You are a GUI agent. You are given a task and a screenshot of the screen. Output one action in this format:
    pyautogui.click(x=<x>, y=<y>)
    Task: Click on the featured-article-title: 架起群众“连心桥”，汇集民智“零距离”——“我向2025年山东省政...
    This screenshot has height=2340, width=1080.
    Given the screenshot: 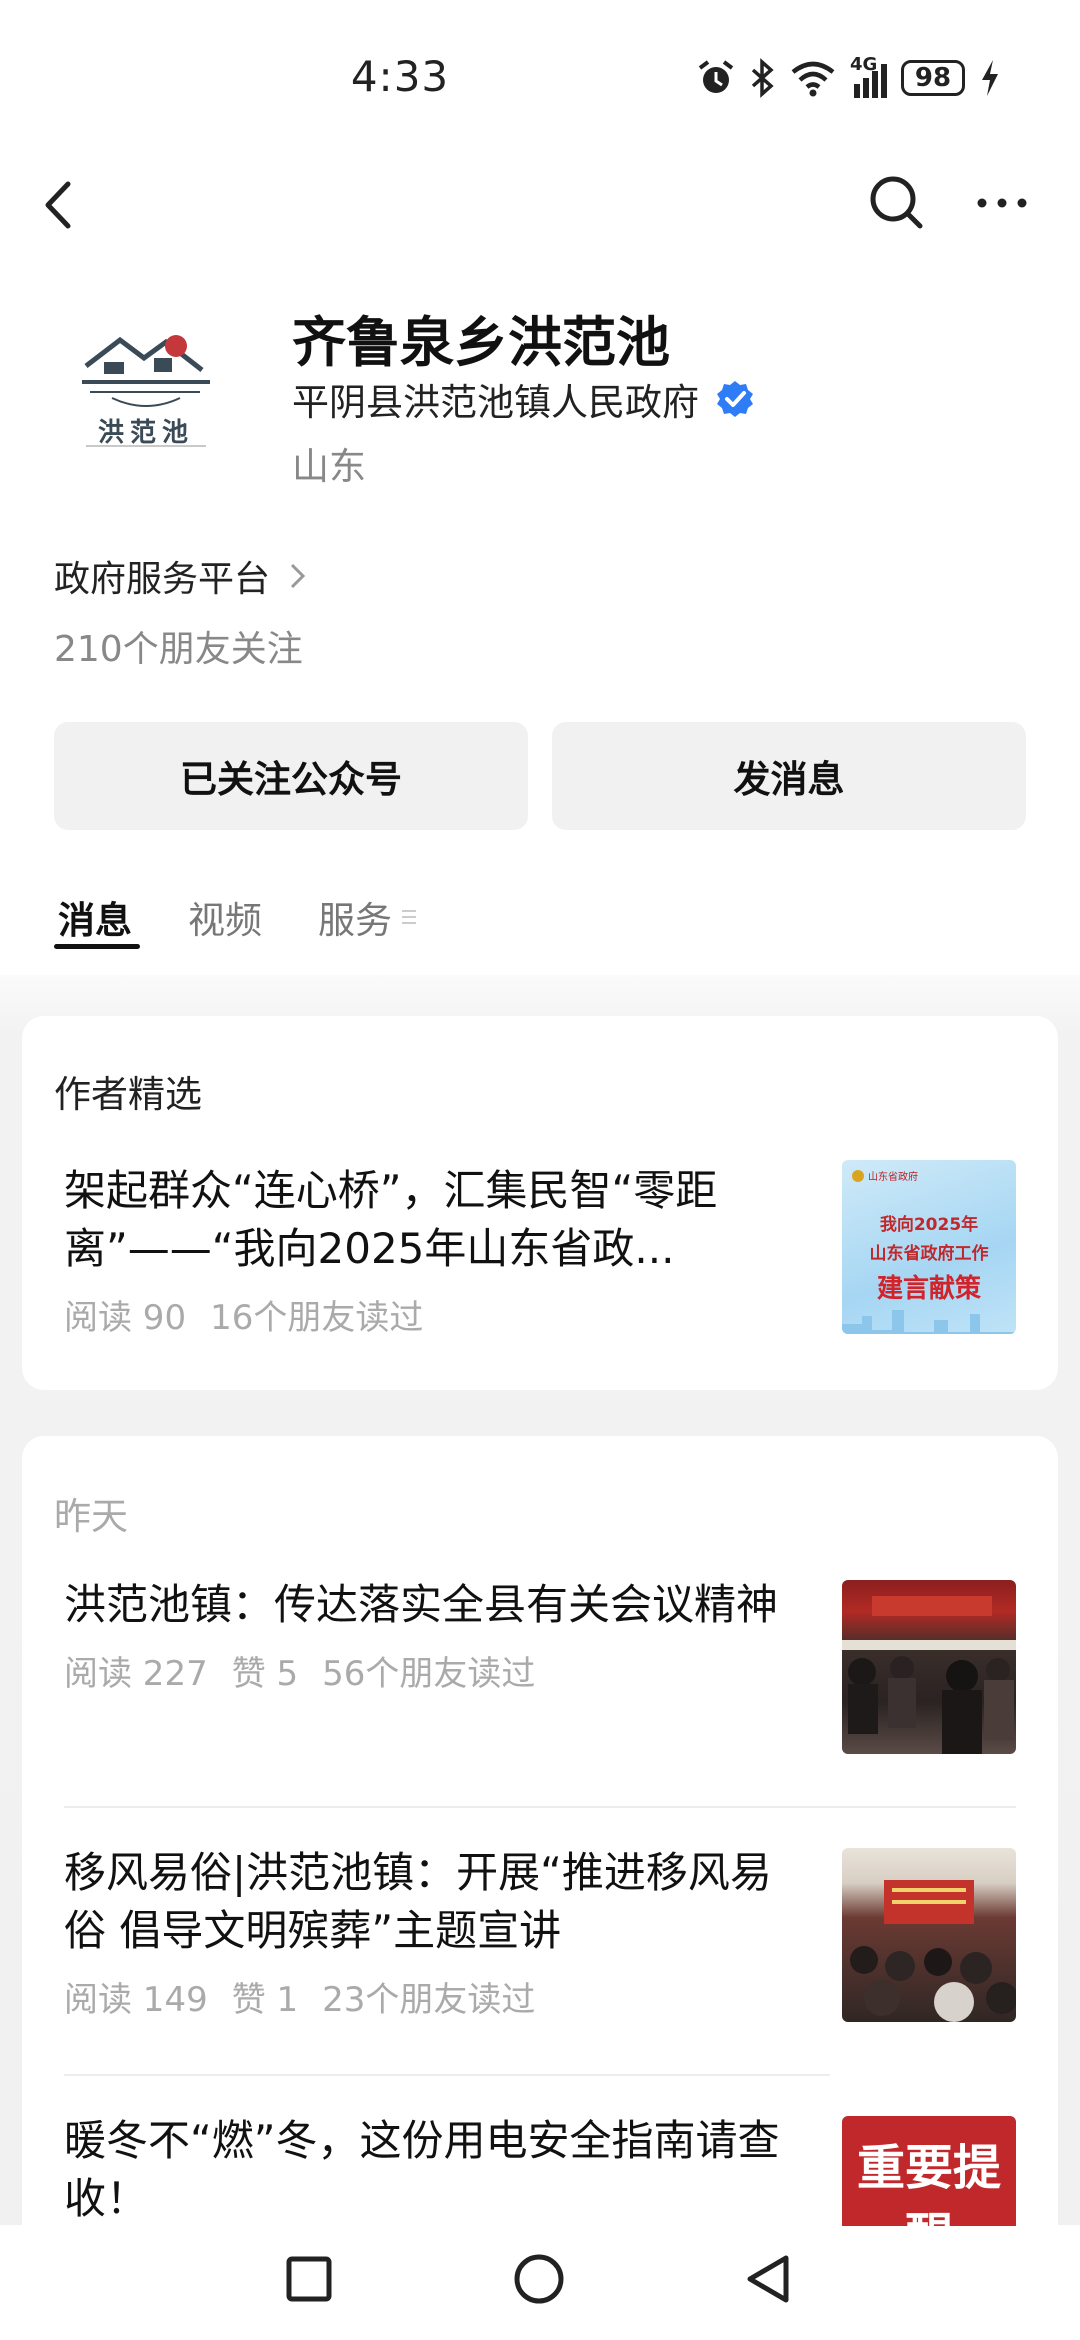 What is the action you would take?
    pyautogui.click(x=391, y=1219)
    